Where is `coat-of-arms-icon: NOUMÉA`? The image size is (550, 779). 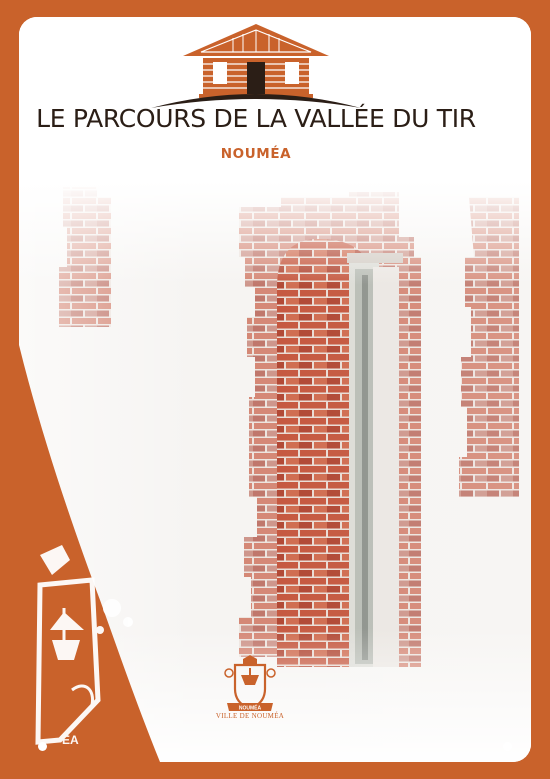
coat-of-arms-icon: NOUMÉA is located at coordinates (250, 683).